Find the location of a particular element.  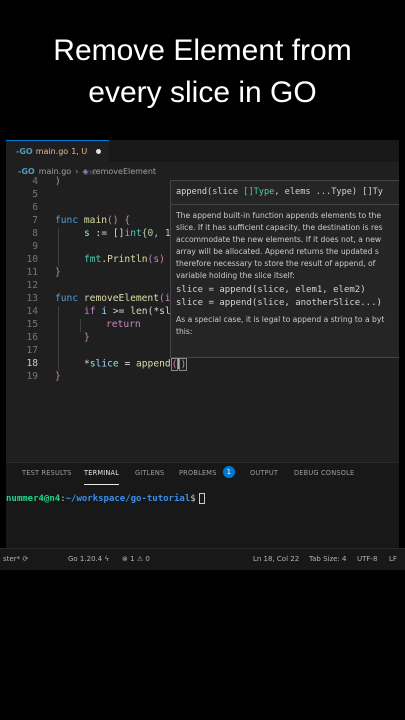

code-token: append is located at coordinates (153, 364).